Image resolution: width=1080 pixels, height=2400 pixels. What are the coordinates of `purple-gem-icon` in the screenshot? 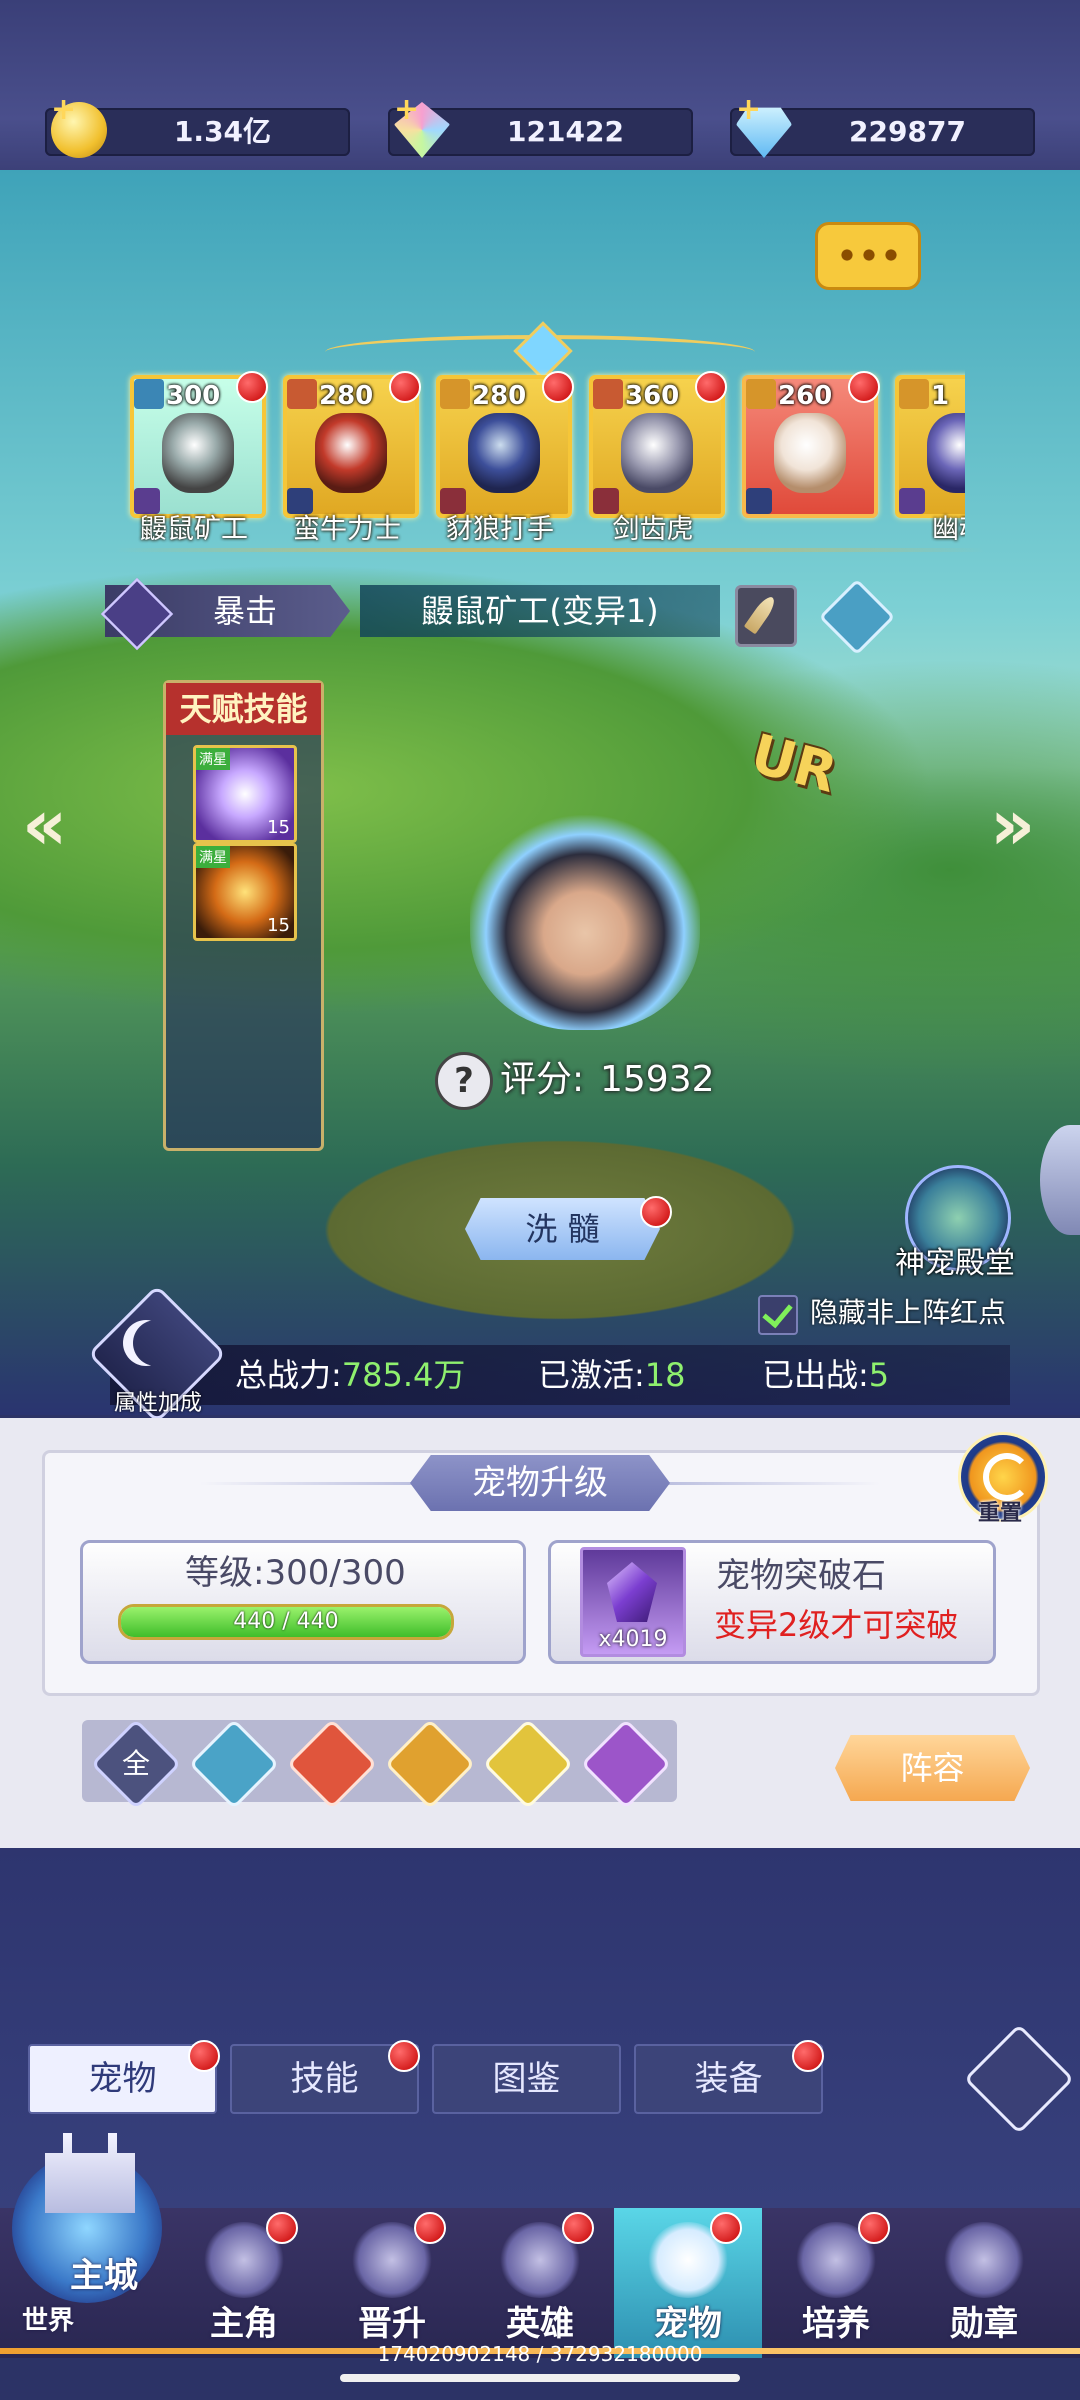 It's located at (632, 1592).